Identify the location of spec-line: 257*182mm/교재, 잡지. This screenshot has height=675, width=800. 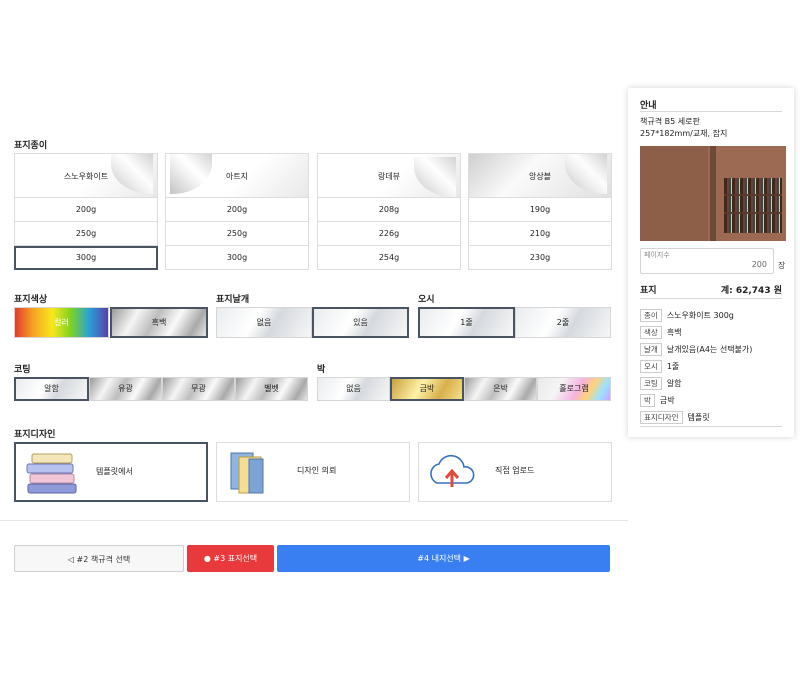
(684, 133).